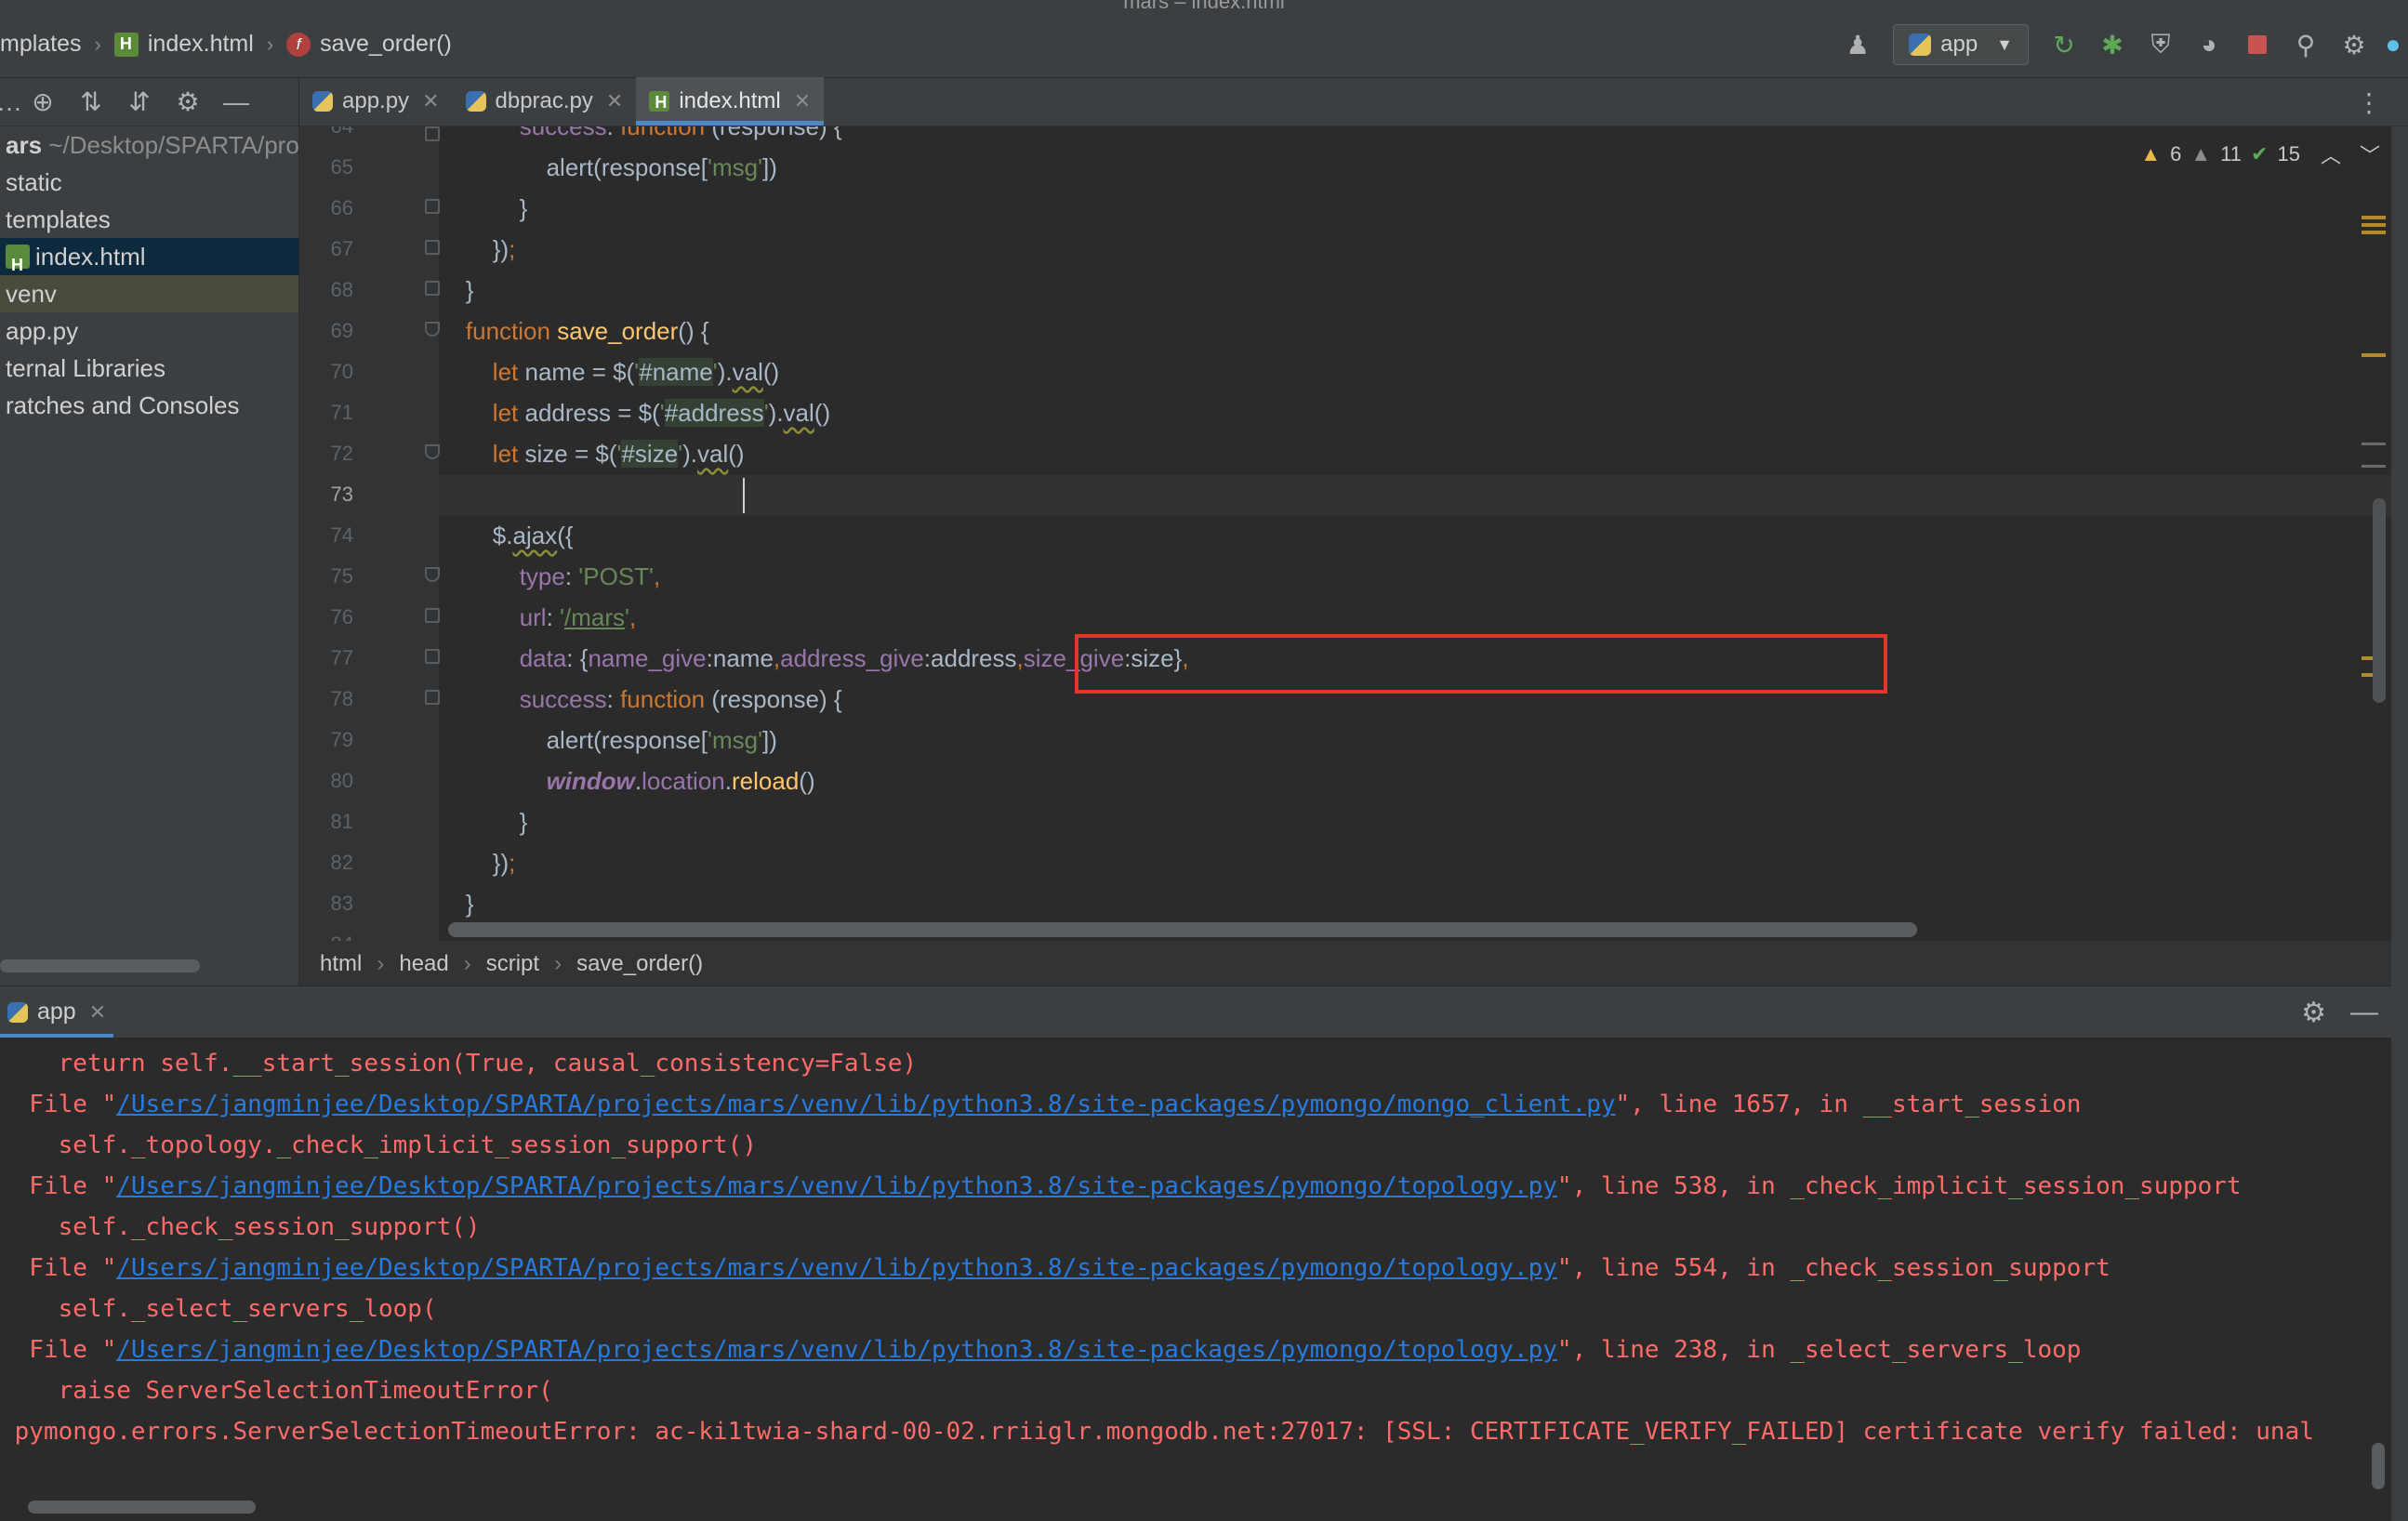 The width and height of the screenshot is (2408, 1521). I want to click on plugin-icon: ●, so click(2393, 44).